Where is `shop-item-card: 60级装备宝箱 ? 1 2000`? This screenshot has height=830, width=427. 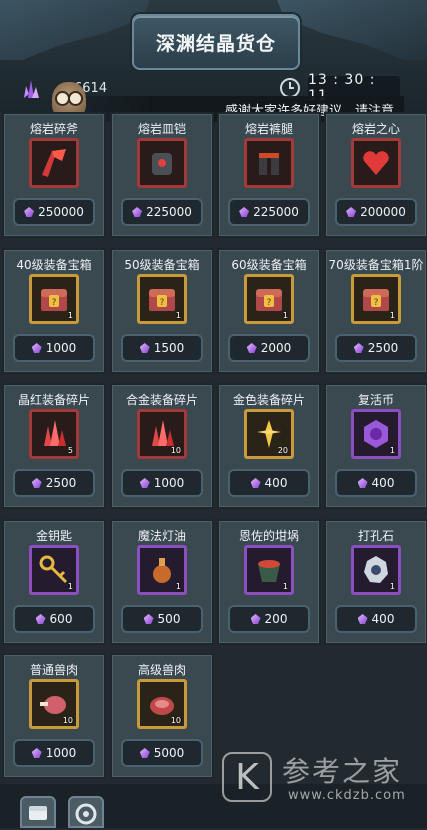 shop-item-card: 60级装备宝箱 ? 1 2000 is located at coordinates (269, 311).